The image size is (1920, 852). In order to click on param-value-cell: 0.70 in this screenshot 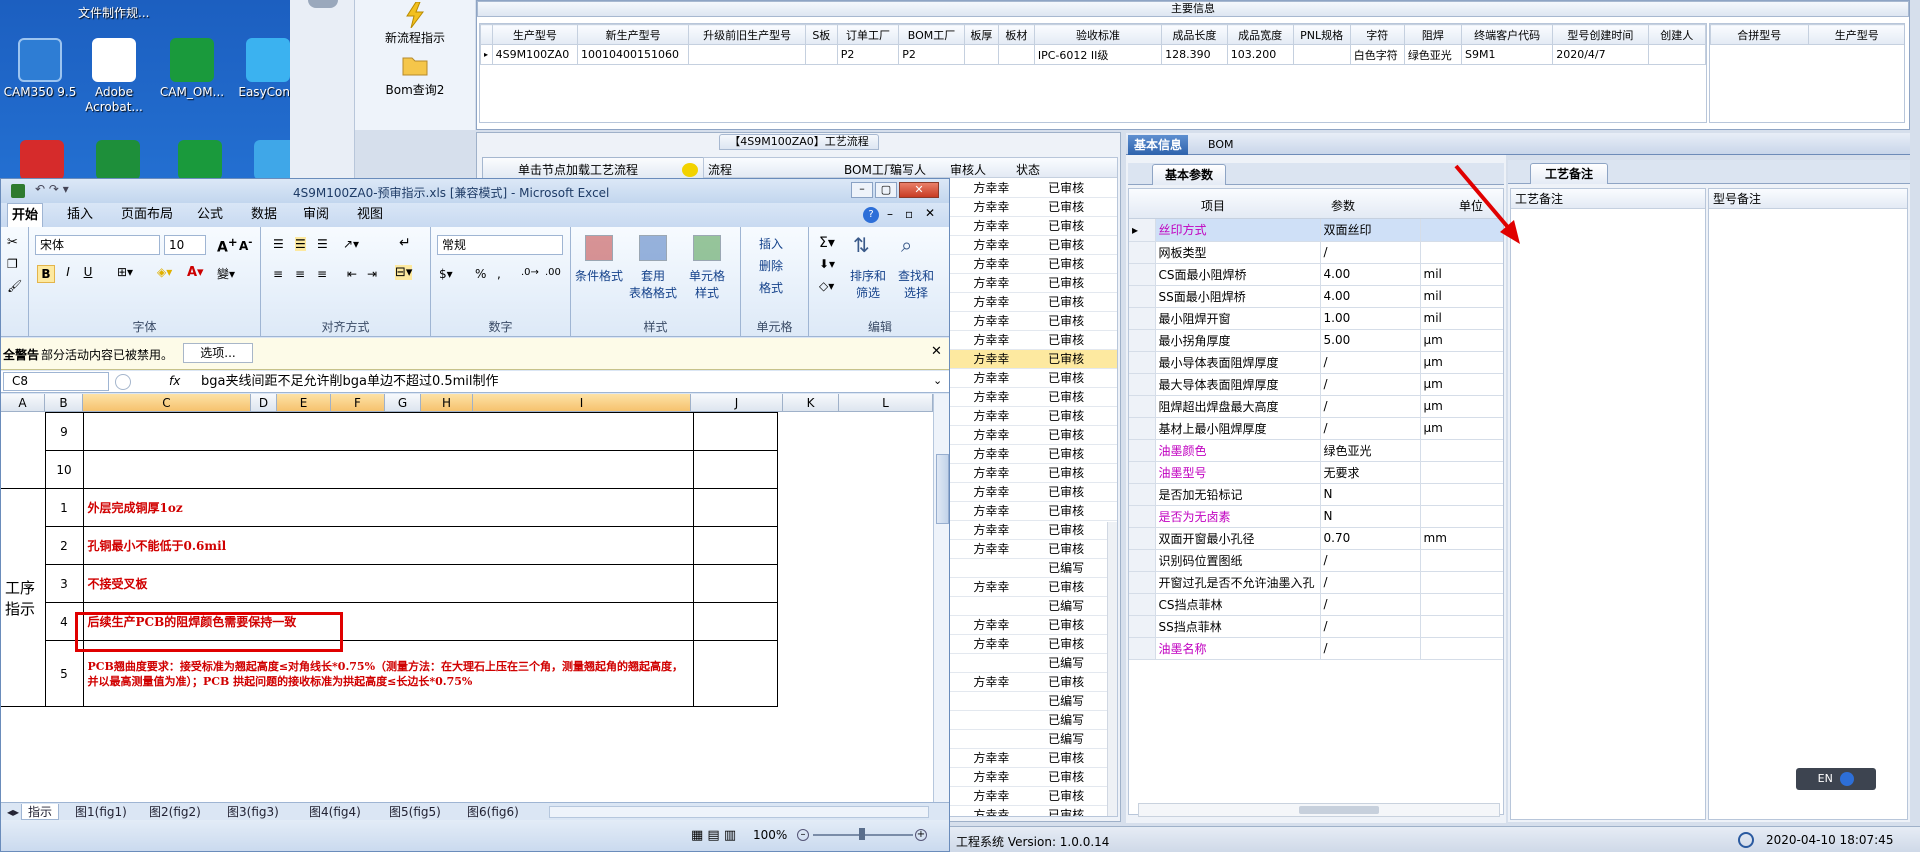, I will do `click(1370, 538)`.